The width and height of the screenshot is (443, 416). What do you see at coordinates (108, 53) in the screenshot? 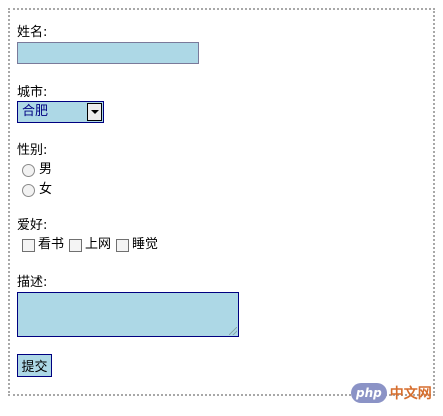
I see `name-input` at bounding box center [108, 53].